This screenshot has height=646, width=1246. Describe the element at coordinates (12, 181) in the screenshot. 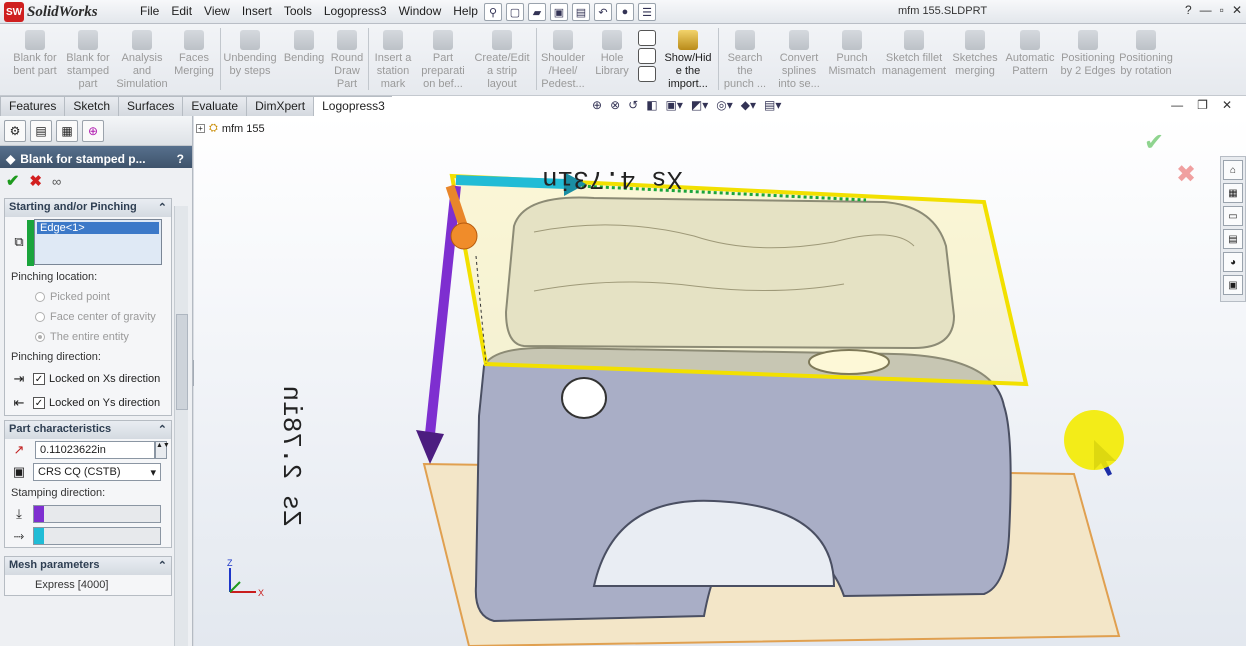

I see `ok-button: ✔` at that location.